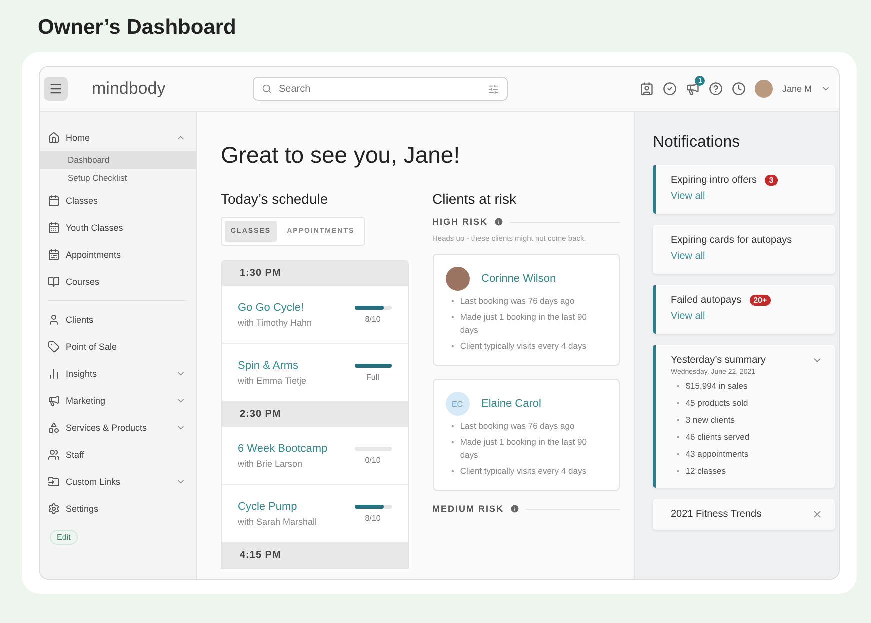 The width and height of the screenshot is (871, 623). I want to click on search-field: Search, so click(380, 89).